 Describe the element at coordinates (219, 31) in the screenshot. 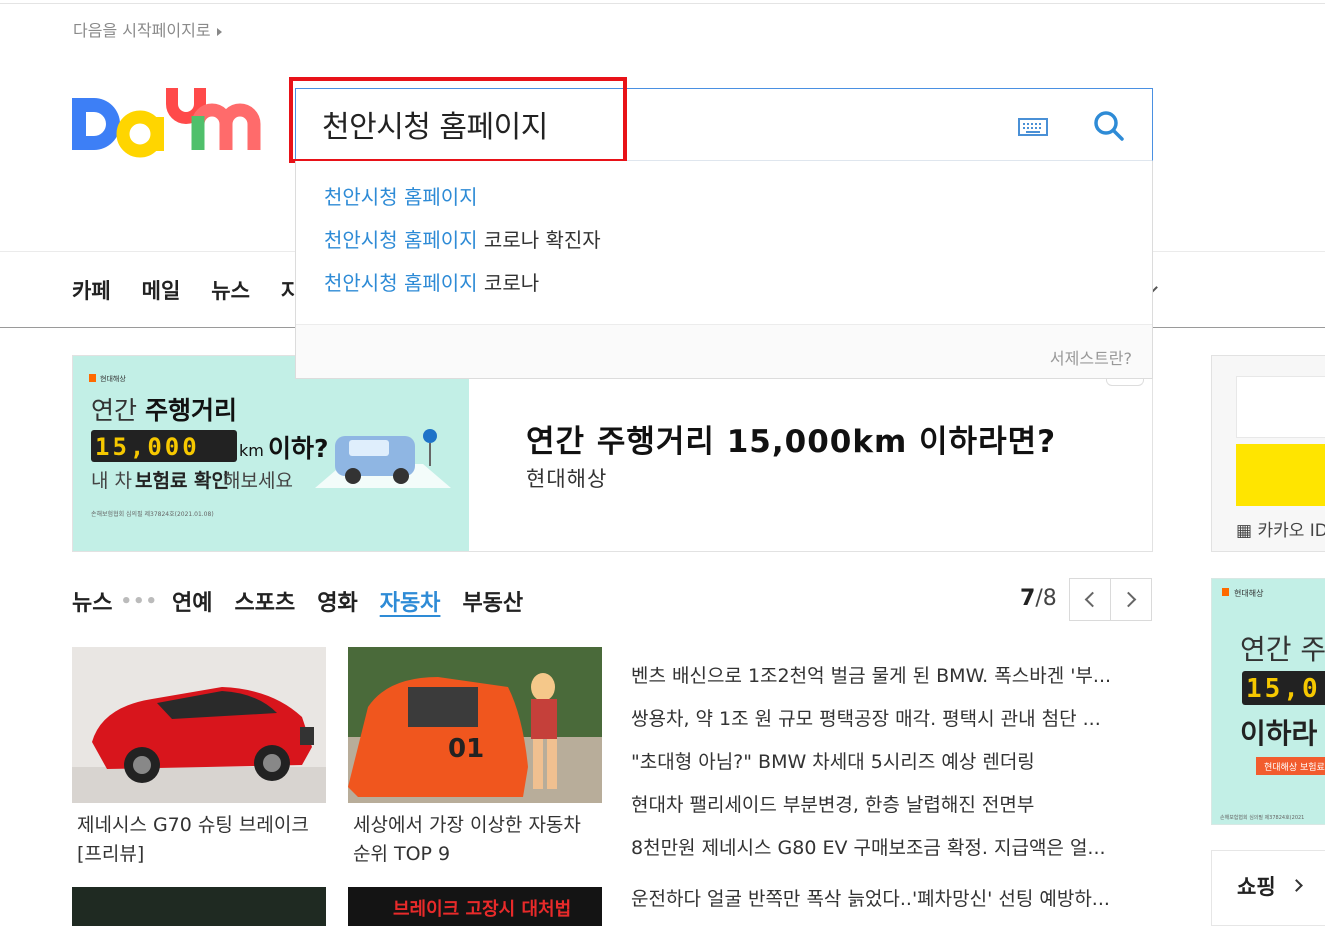

I see `arrow-right-icon` at that location.